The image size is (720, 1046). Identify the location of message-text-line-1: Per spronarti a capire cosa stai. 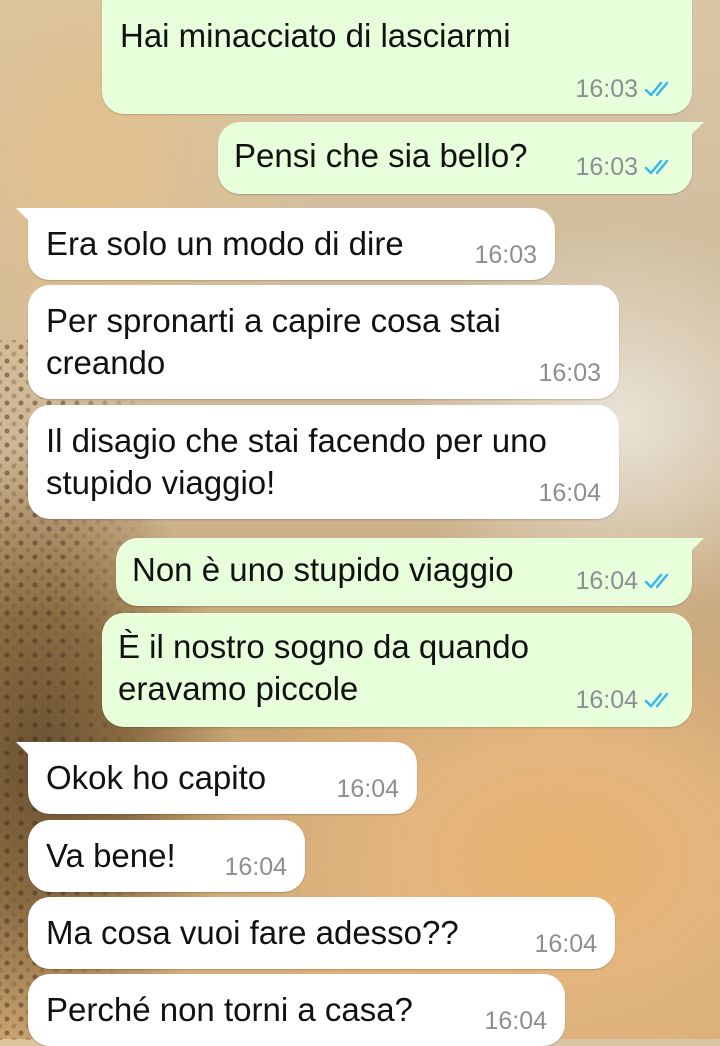
(273, 320).